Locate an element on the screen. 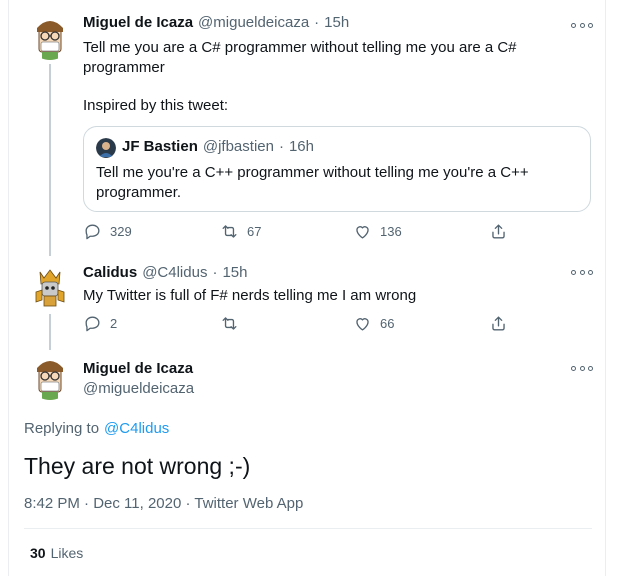 This screenshot has width=619, height=576. like-count: 136 is located at coordinates (391, 231).